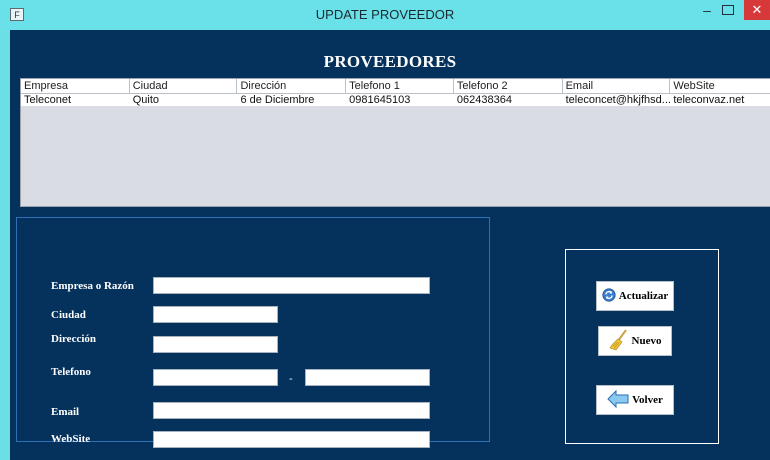  I want to click on volver-label: Volver, so click(647, 400).